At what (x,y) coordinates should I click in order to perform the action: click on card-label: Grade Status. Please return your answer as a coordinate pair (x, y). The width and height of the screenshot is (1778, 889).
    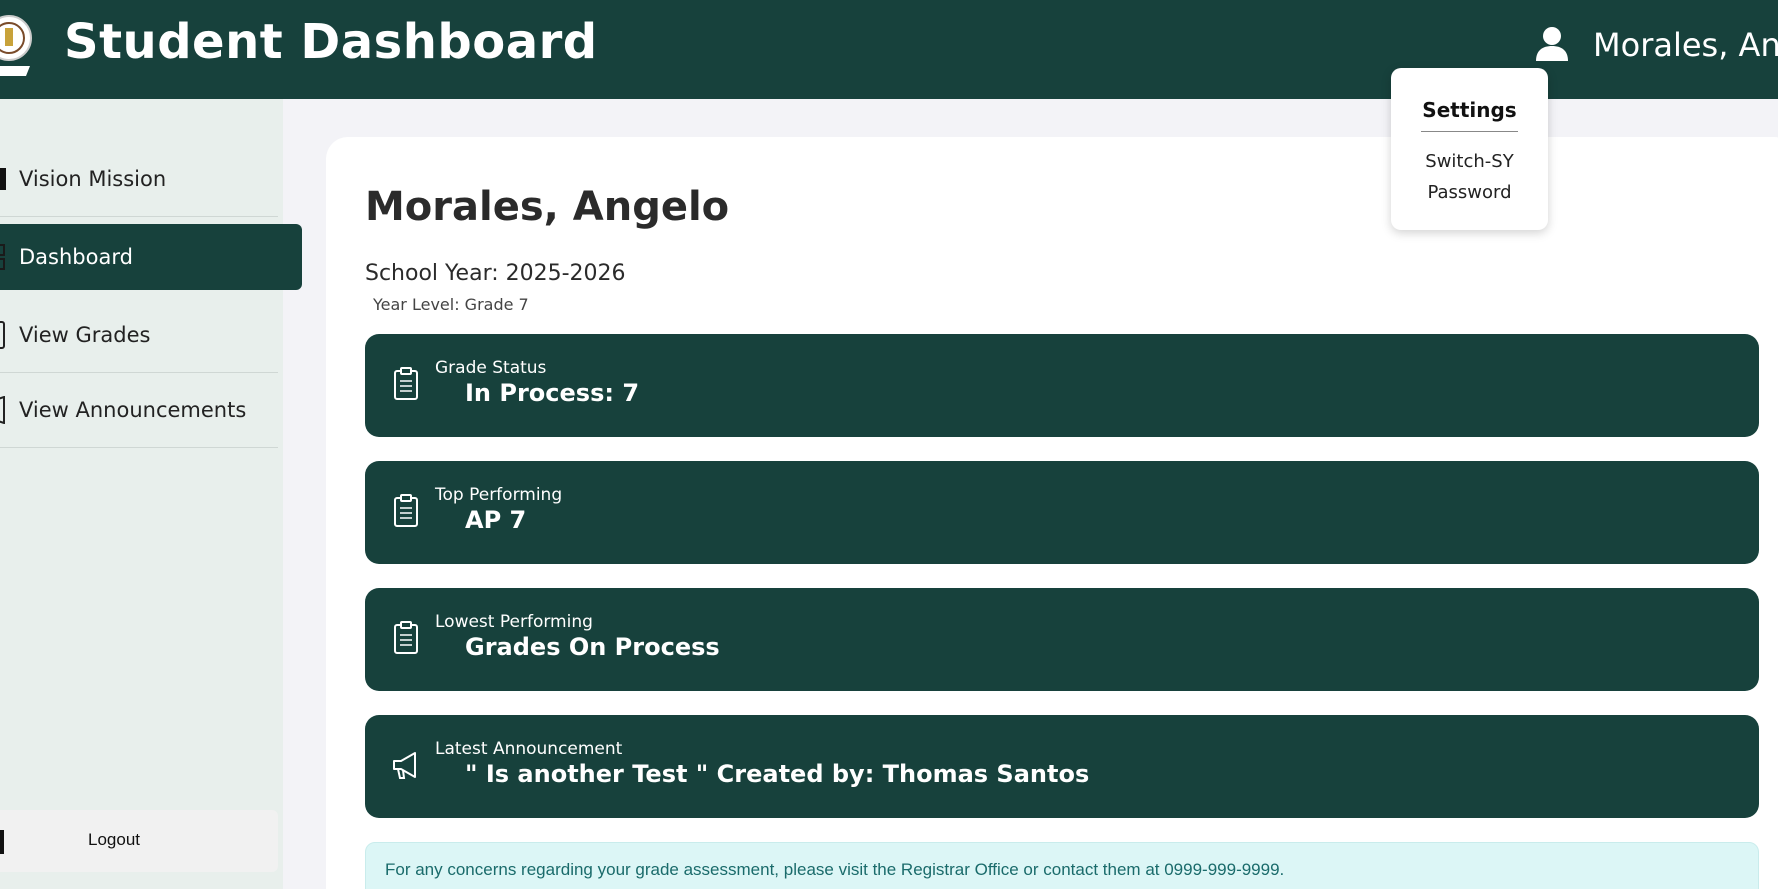
    Looking at the image, I should click on (491, 368).